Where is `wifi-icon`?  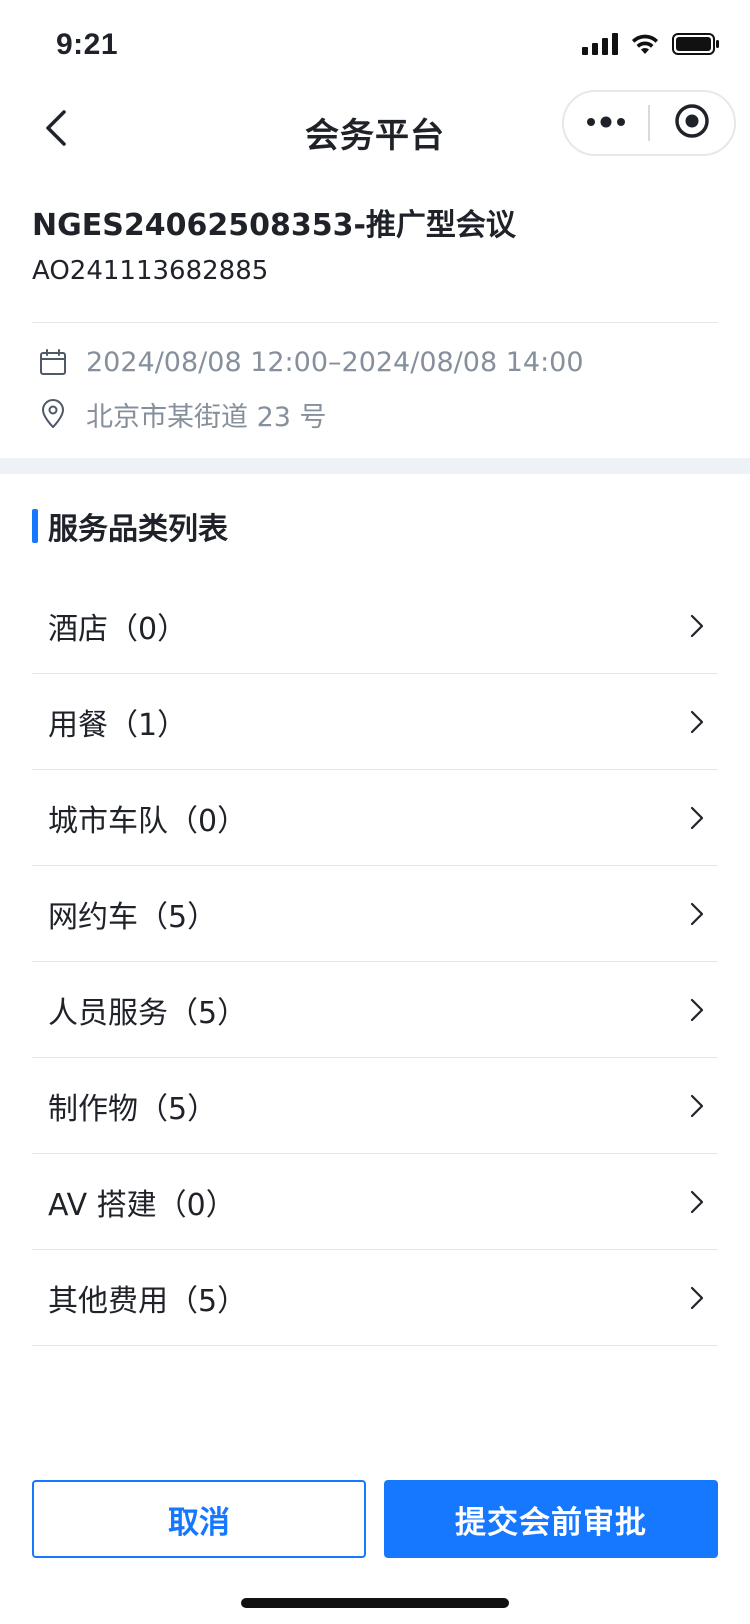 wifi-icon is located at coordinates (645, 46).